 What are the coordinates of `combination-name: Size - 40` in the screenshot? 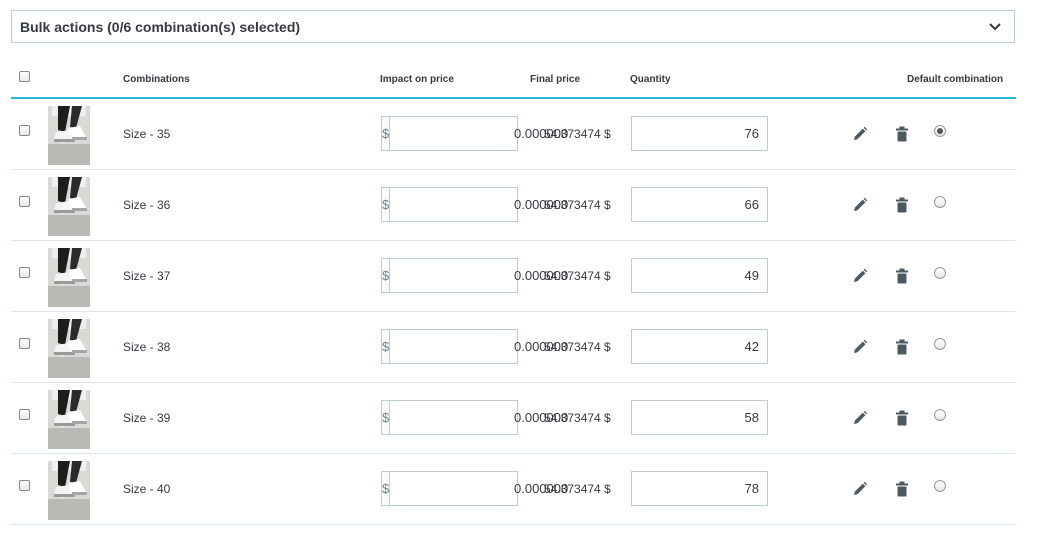 It's located at (147, 489).